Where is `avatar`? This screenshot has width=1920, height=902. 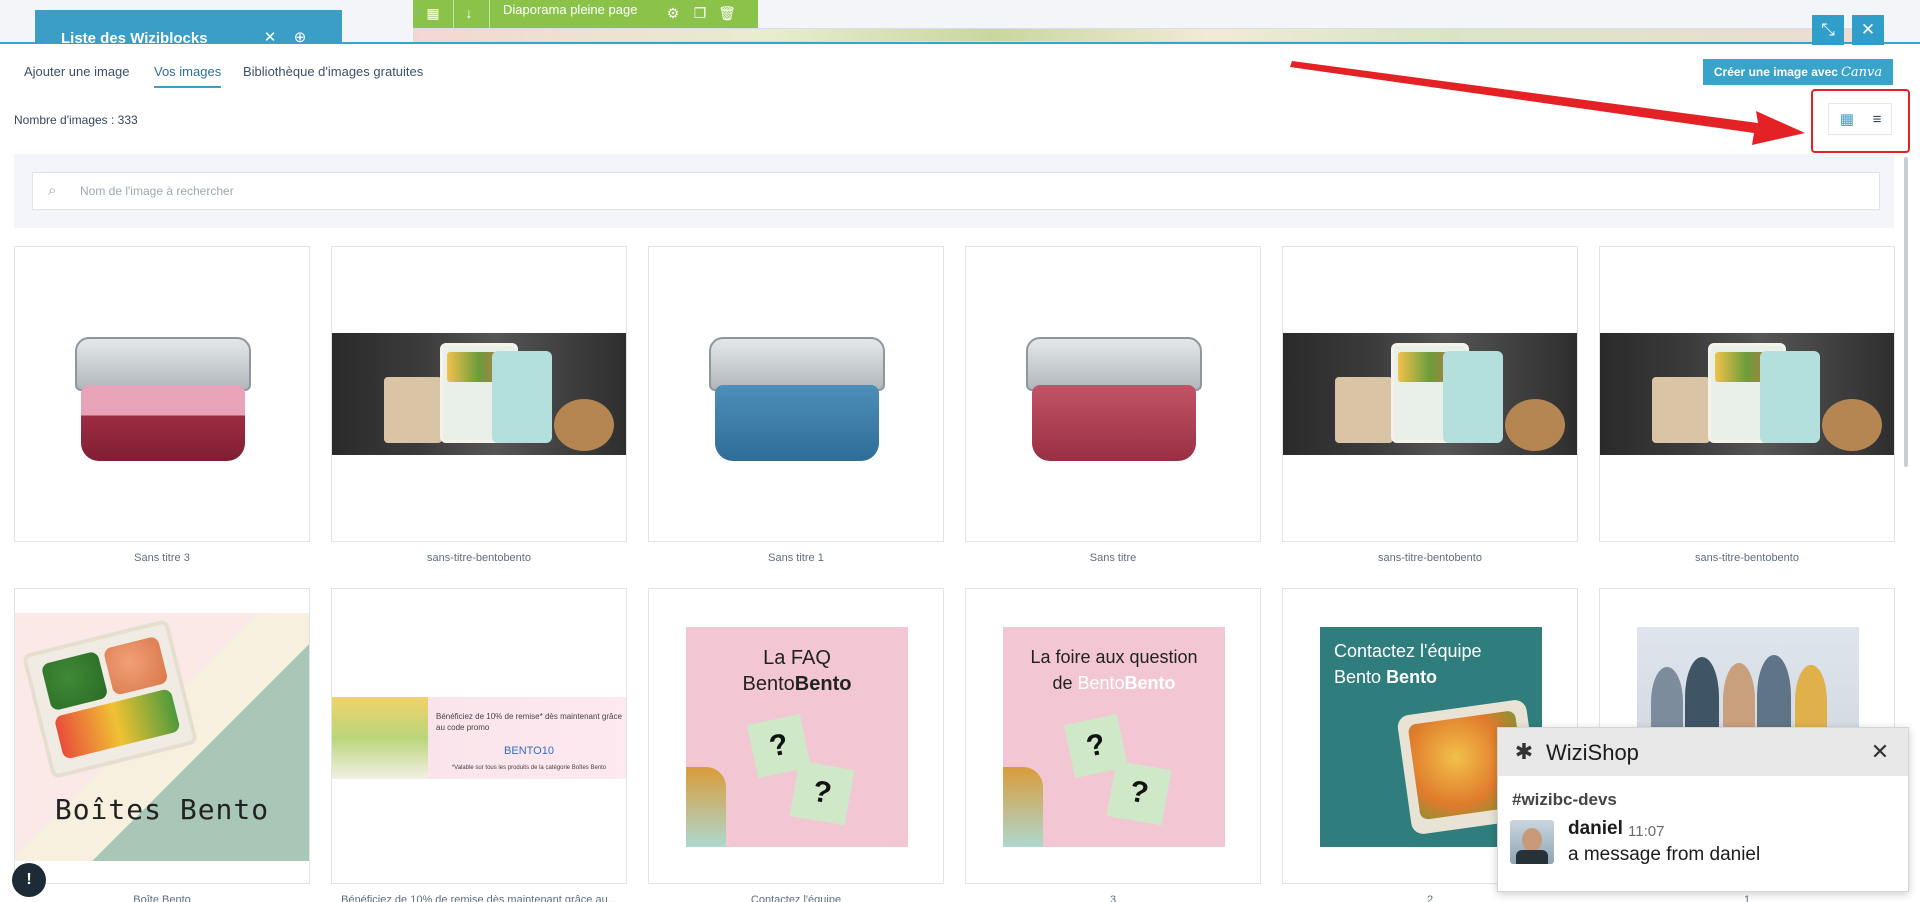
avatar is located at coordinates (1532, 842).